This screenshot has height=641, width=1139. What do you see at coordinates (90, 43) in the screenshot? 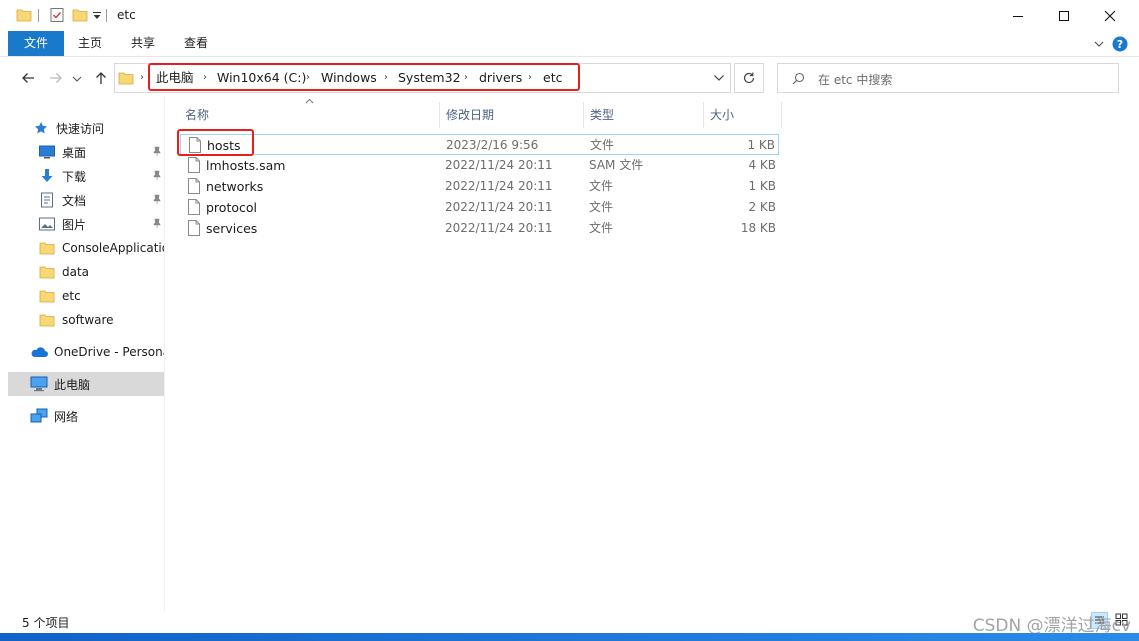
I see `tab-home: 主页` at bounding box center [90, 43].